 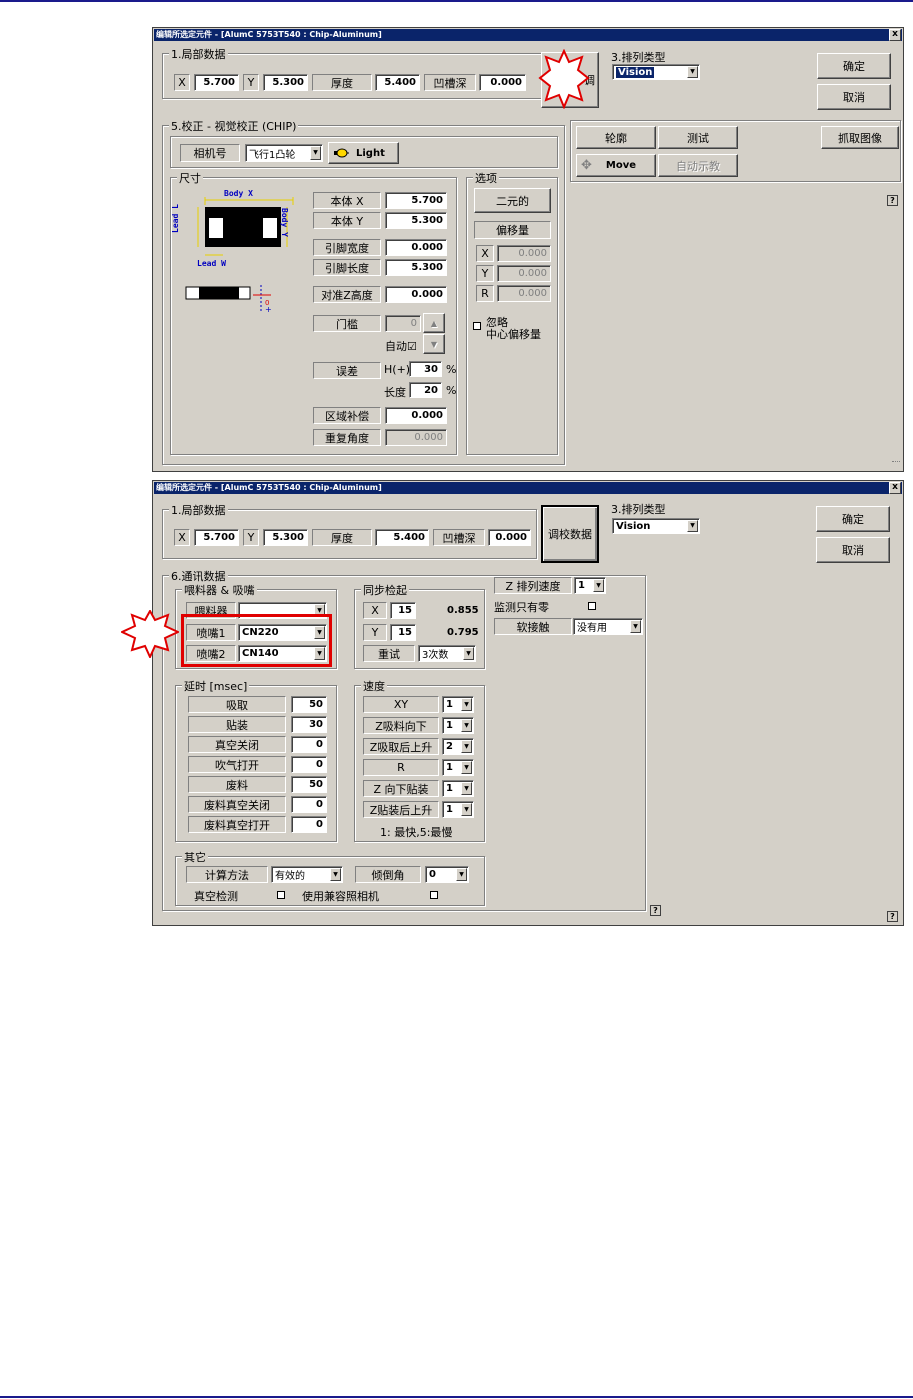 I want to click on threshold-down-button: ▼, so click(x=434, y=344).